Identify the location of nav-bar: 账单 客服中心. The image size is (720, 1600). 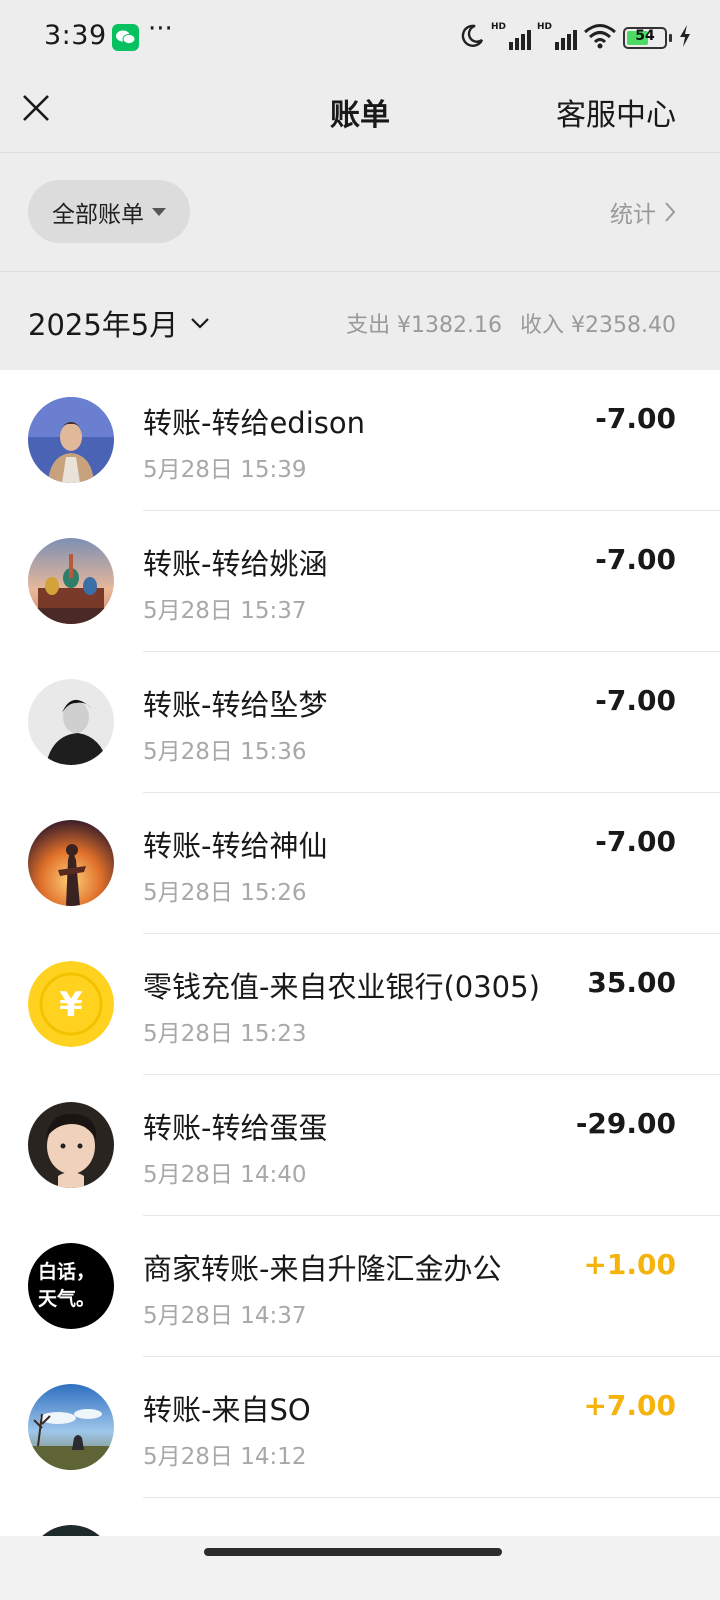
(360, 114).